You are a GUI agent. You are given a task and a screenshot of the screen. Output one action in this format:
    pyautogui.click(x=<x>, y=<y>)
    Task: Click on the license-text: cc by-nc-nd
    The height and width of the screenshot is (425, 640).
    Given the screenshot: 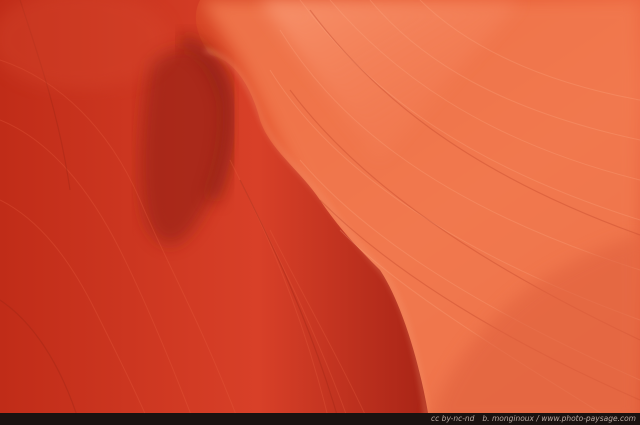 What is the action you would take?
    pyautogui.click(x=453, y=418)
    